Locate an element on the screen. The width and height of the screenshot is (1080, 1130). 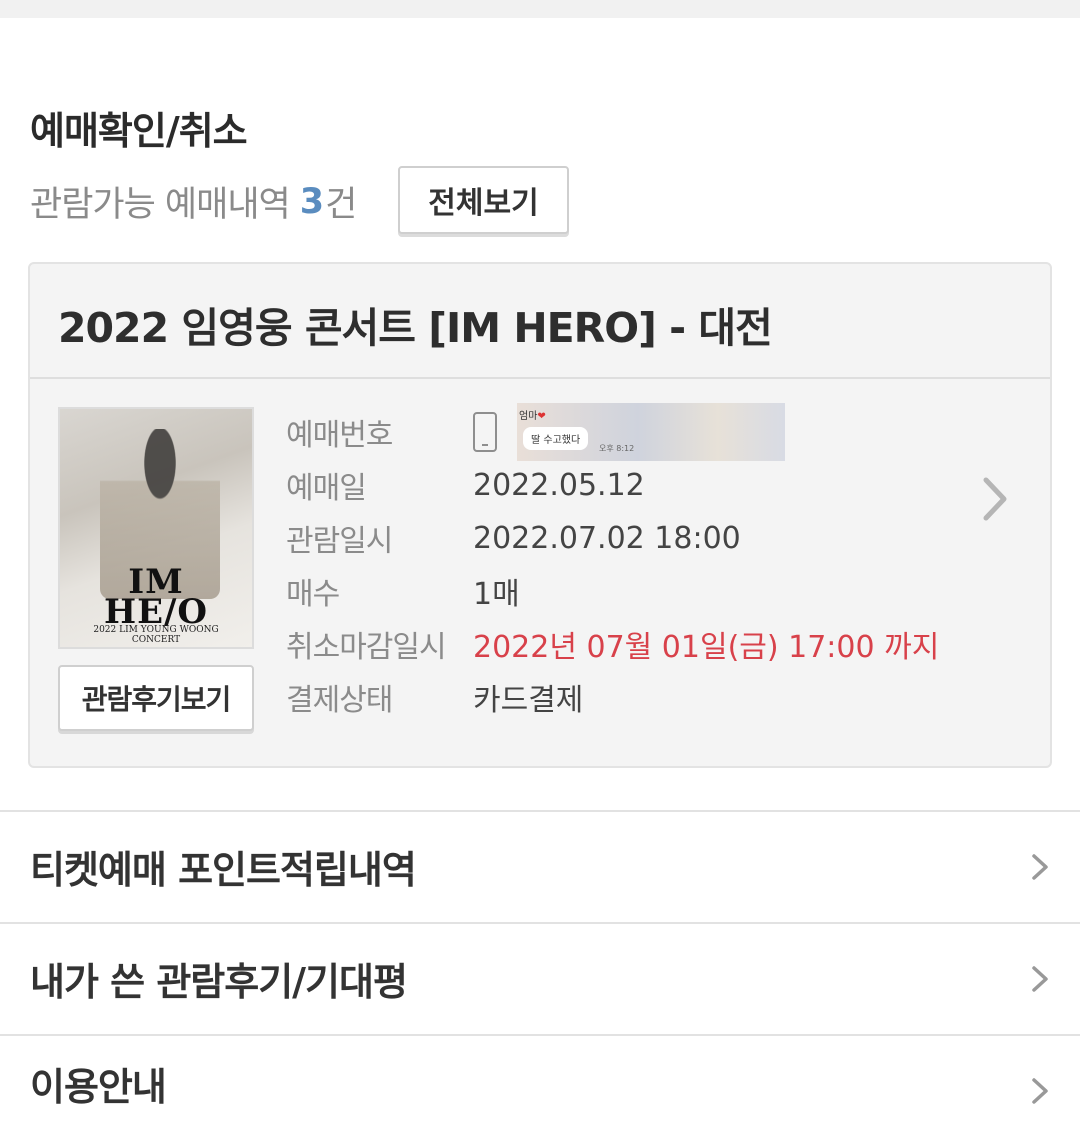
chat-time: 오후 8:12 is located at coordinates (617, 448).